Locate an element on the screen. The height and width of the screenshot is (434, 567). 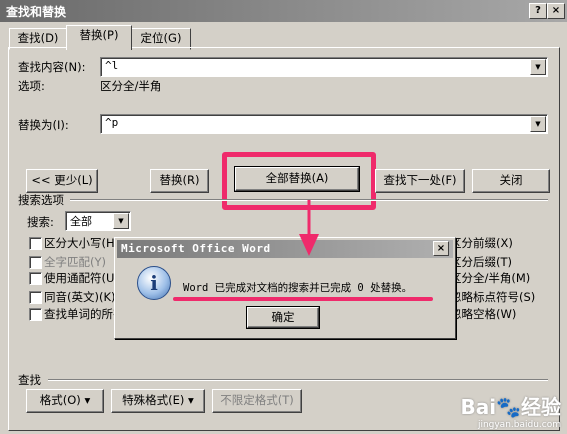
match-case-label: 区分大小写(H) is located at coordinates (82, 243).